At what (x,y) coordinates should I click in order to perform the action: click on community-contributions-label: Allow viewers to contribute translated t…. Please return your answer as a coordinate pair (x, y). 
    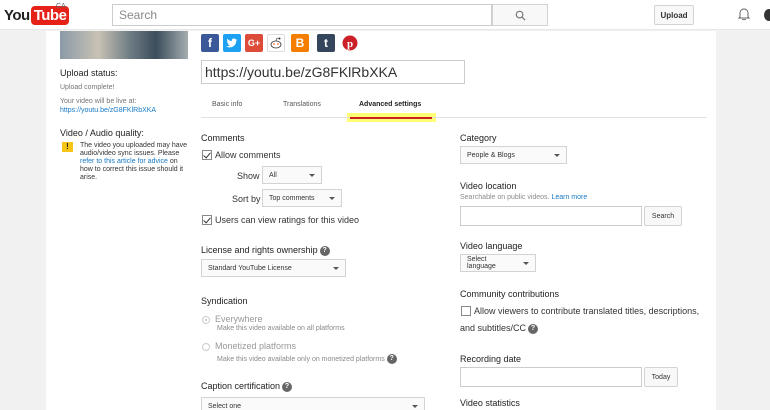
    Looking at the image, I should click on (587, 311).